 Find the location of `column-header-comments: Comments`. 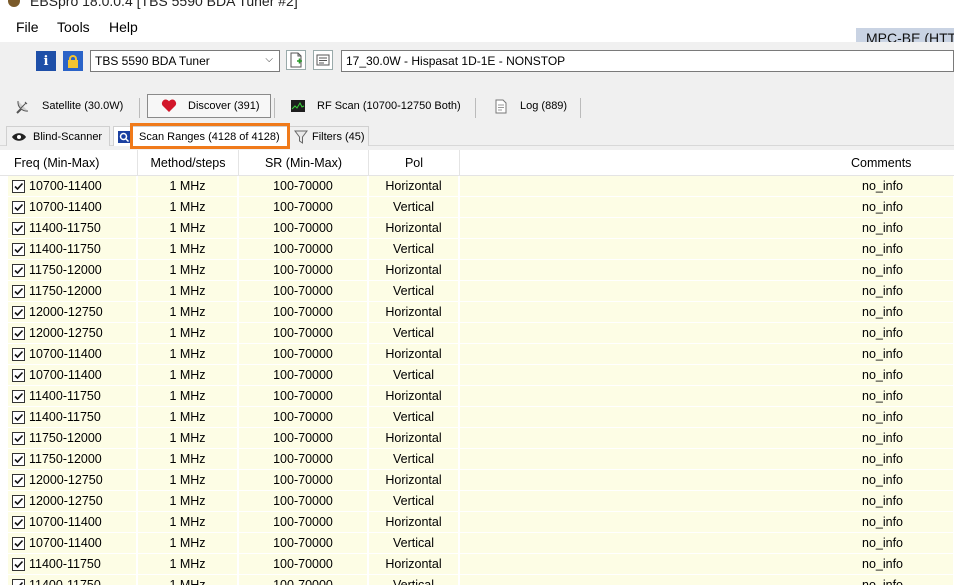

column-header-comments: Comments is located at coordinates (707, 163).